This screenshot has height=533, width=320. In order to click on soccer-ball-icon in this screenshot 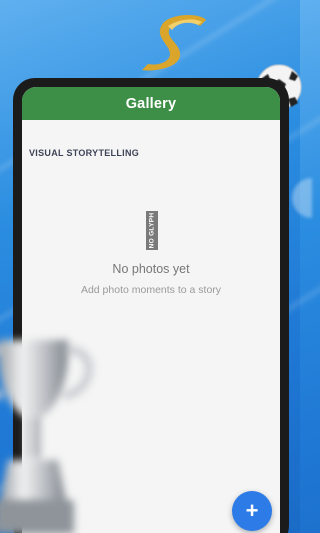, I will do `click(302, 198)`.